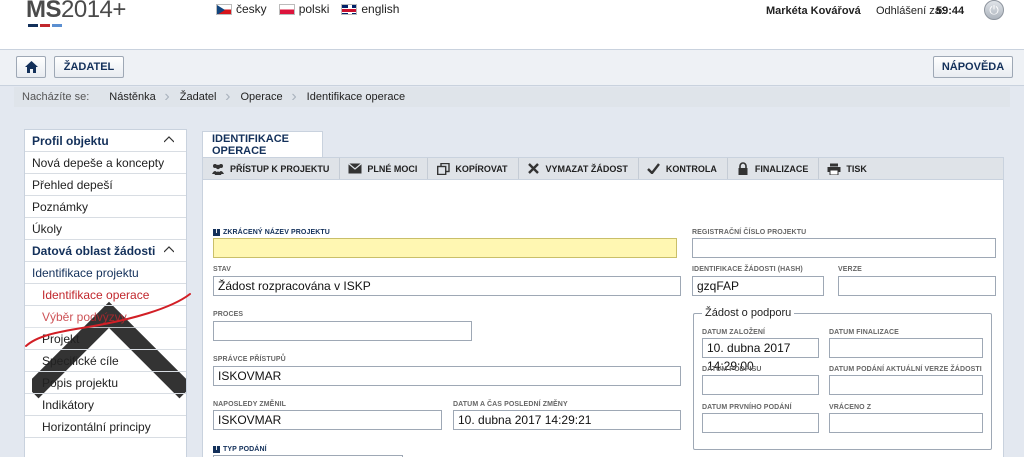 This screenshot has width=1024, height=457. What do you see at coordinates (856, 168) in the screenshot?
I see `toolbar-label: TISK` at bounding box center [856, 168].